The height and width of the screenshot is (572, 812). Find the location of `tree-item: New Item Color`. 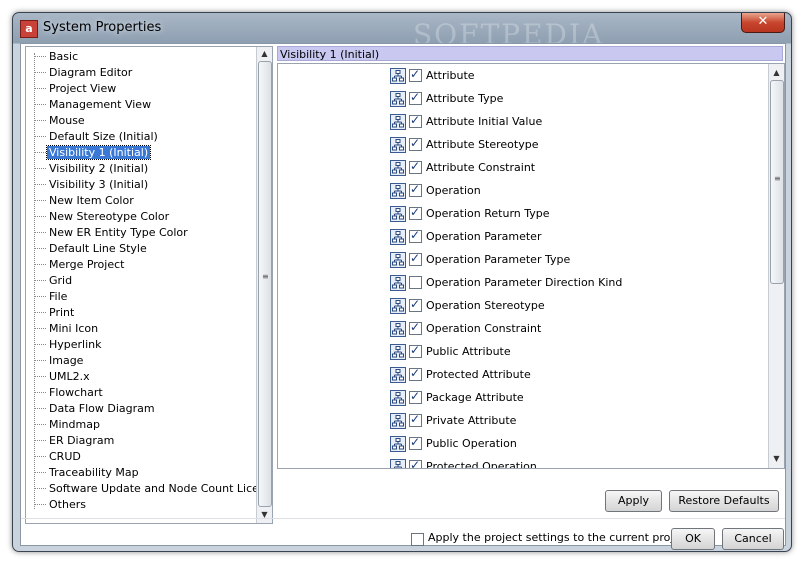

tree-item: New Item Color is located at coordinates (85, 201).